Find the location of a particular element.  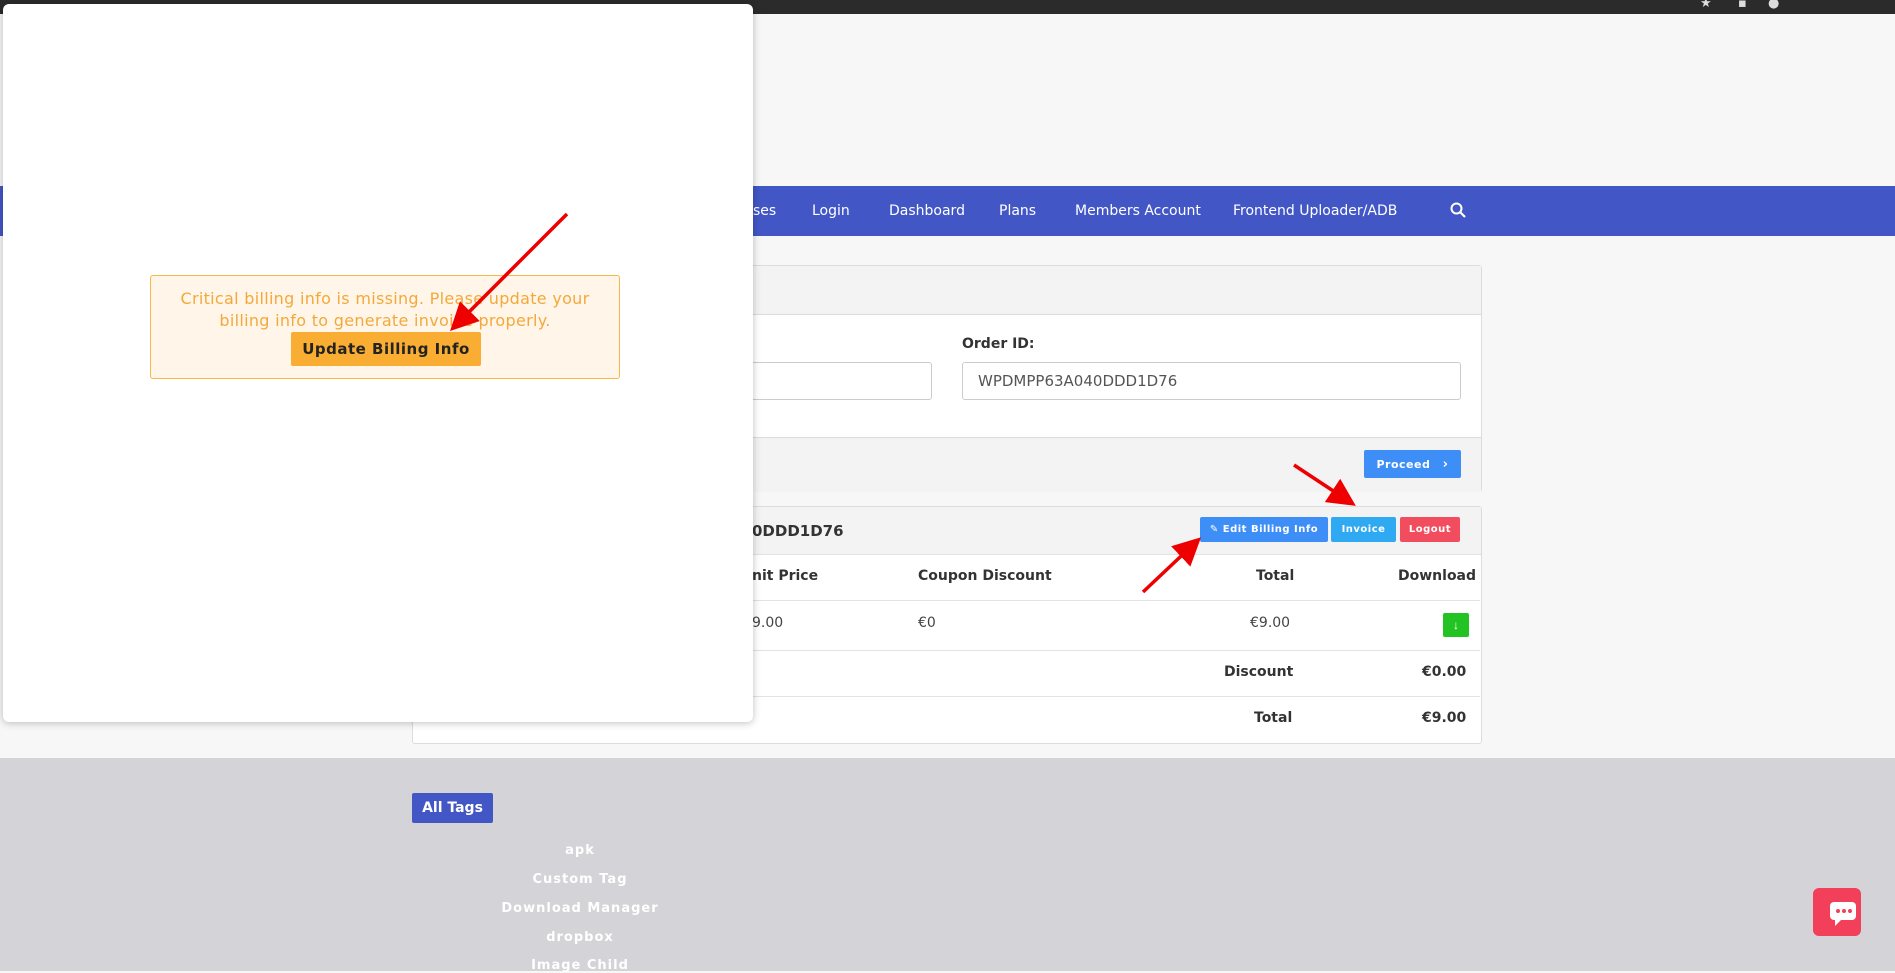

tag-link-dropbox: dropbox is located at coordinates (580, 937).